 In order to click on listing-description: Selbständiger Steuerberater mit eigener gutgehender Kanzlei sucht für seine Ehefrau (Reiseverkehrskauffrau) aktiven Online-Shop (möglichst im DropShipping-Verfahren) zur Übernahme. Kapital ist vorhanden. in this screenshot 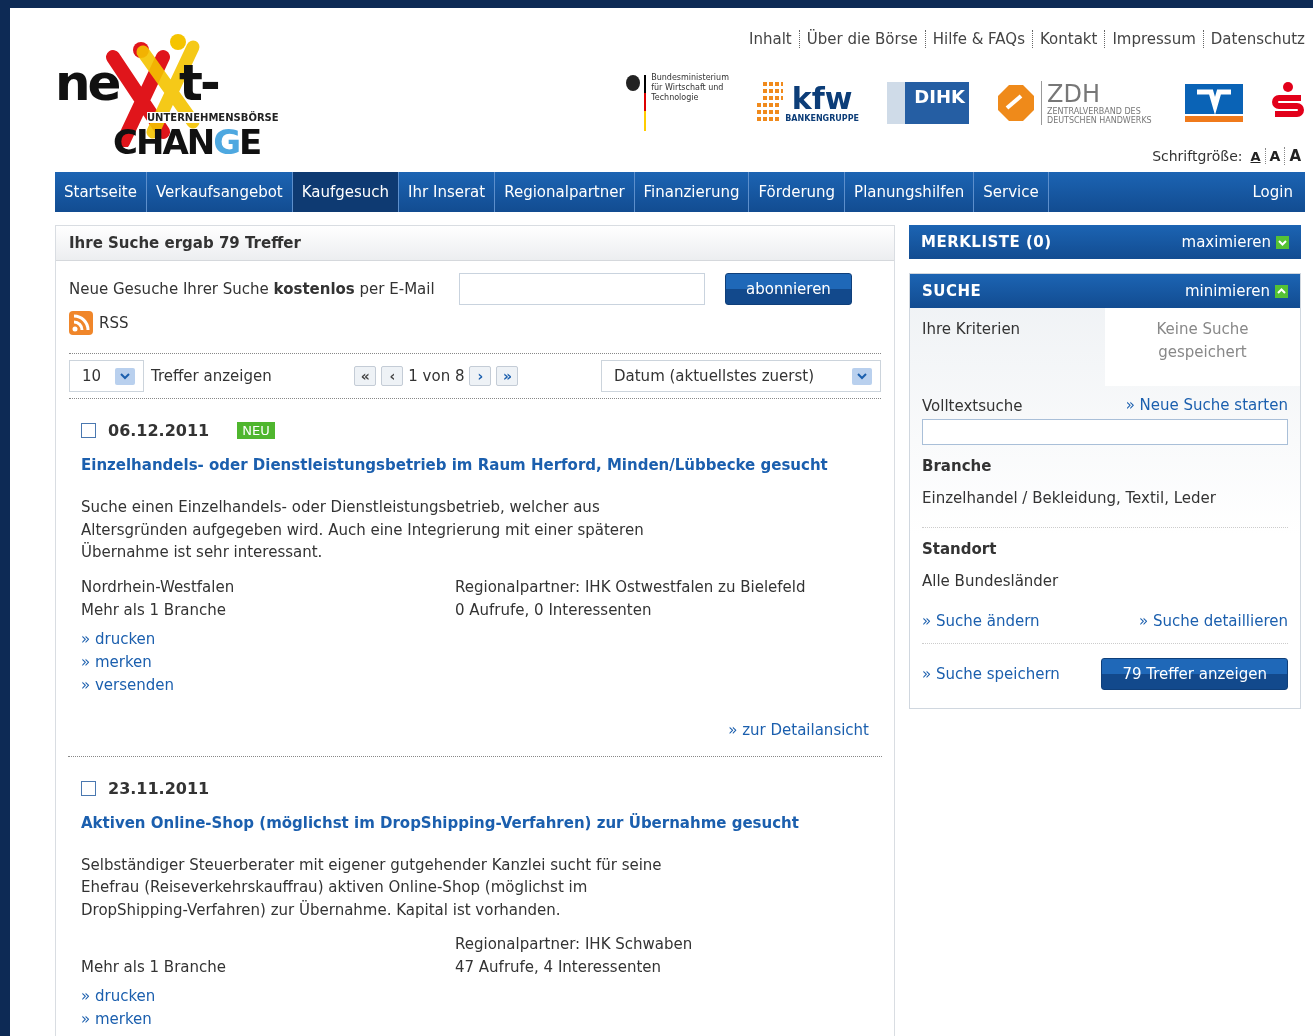, I will do `click(372, 887)`.